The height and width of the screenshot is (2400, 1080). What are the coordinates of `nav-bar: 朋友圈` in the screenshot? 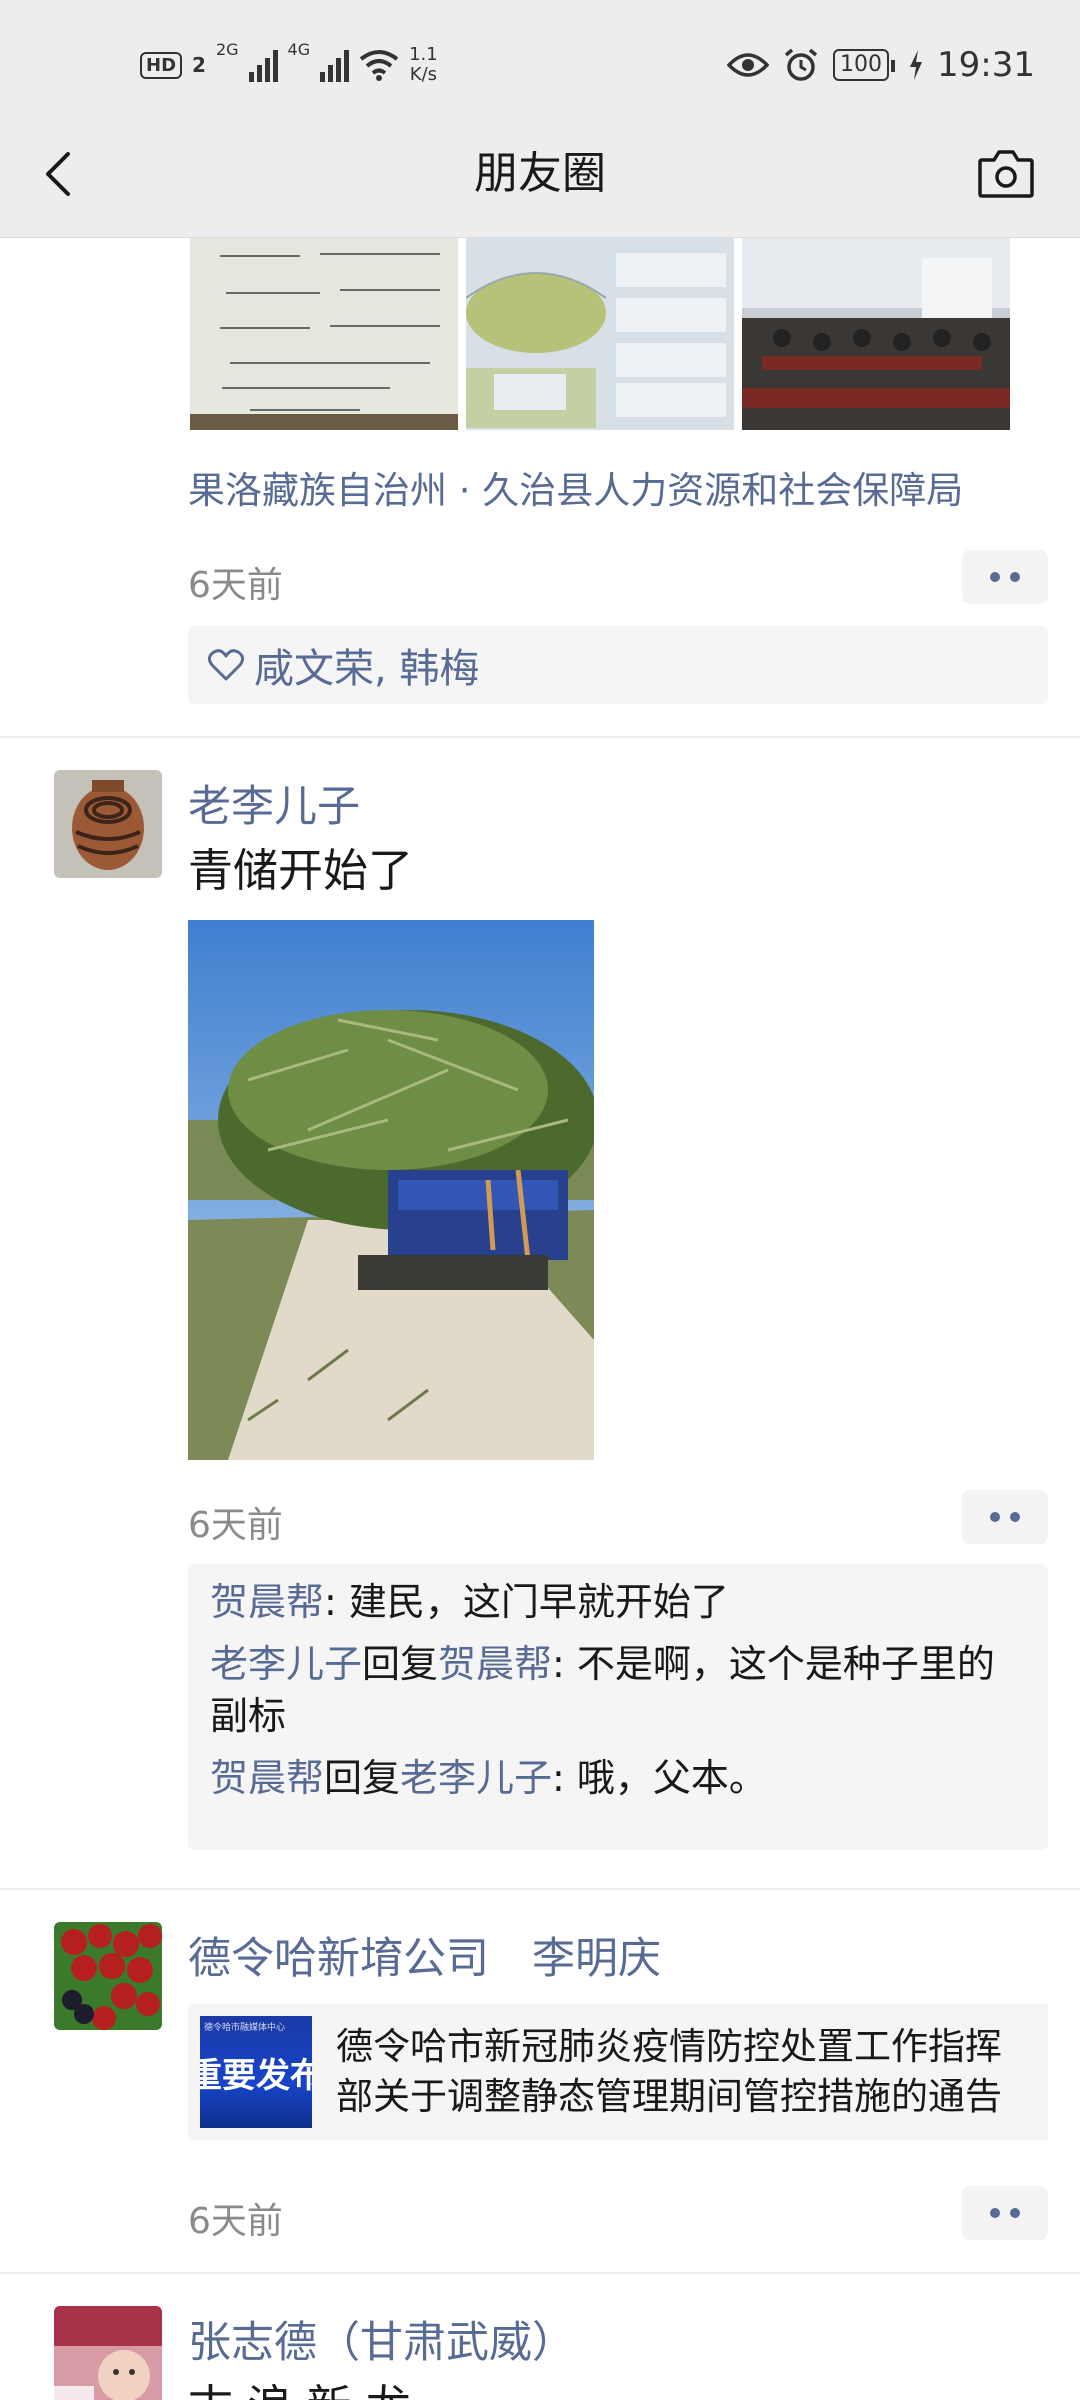 It's located at (540, 174).